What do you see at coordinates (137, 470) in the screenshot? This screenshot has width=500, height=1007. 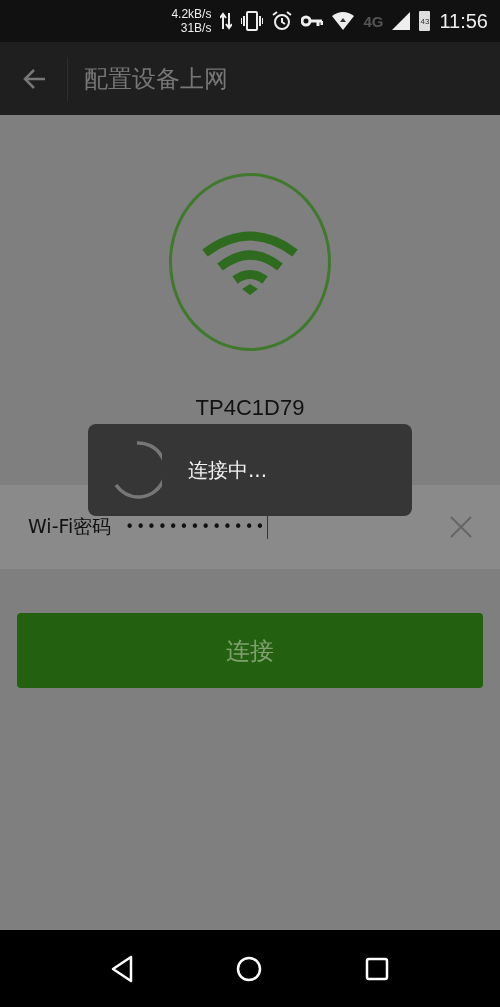 I see `loading-spinner-icon` at bounding box center [137, 470].